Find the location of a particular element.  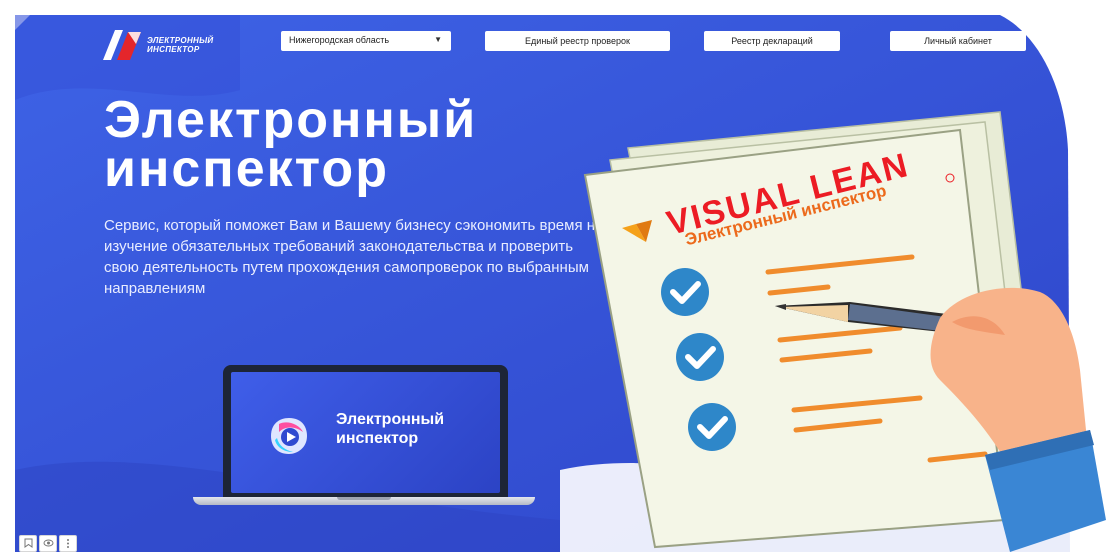

bookmark-icon is located at coordinates (28, 543).